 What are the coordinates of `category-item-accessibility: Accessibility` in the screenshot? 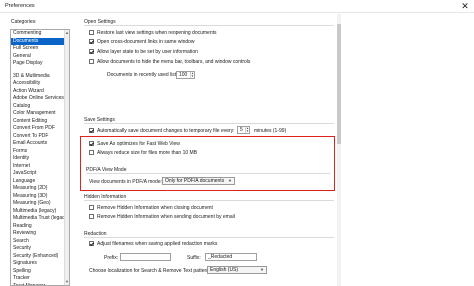 It's located at (40, 84).